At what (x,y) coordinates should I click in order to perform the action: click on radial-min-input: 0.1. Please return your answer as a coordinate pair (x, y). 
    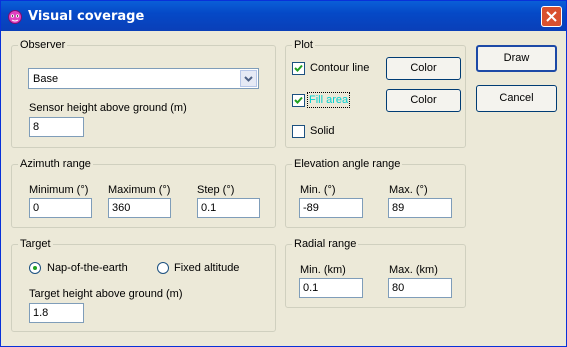
    Looking at the image, I should click on (331, 288).